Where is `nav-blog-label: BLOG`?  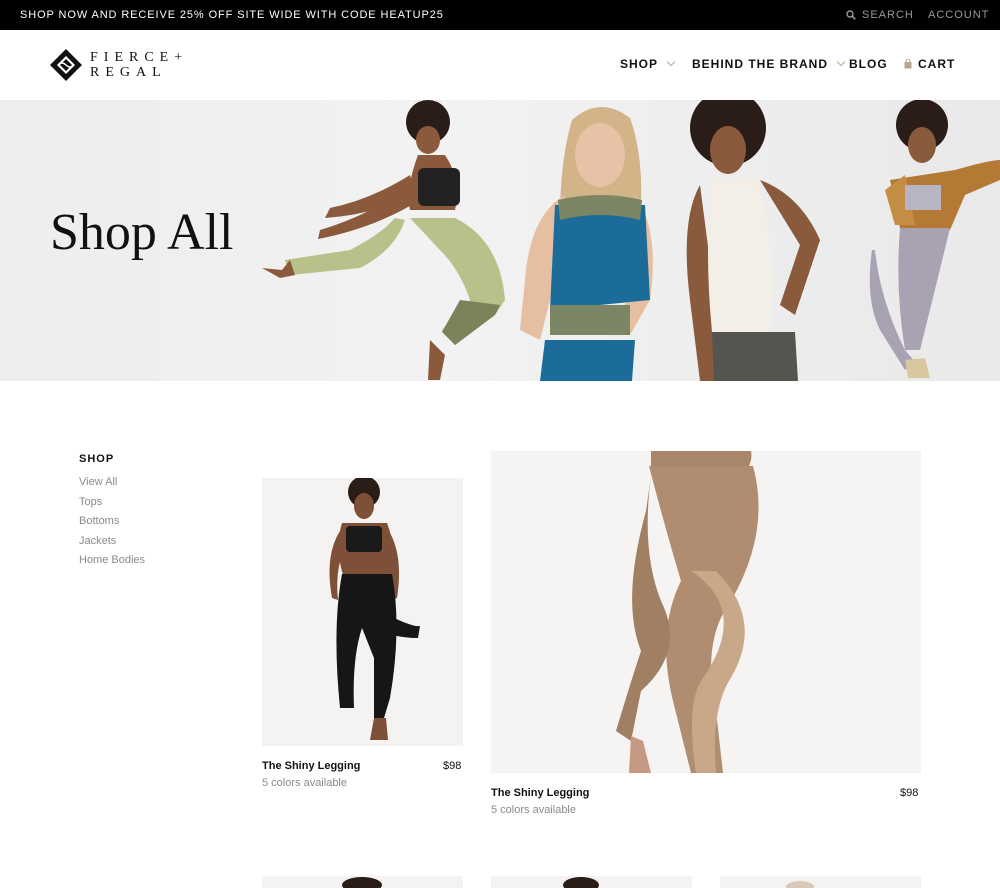 nav-blog-label: BLOG is located at coordinates (868, 64).